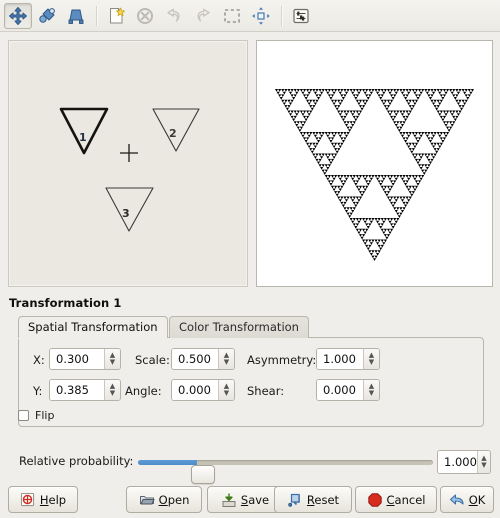  Describe the element at coordinates (77, 390) in the screenshot. I see `y-value: 0.385` at that location.